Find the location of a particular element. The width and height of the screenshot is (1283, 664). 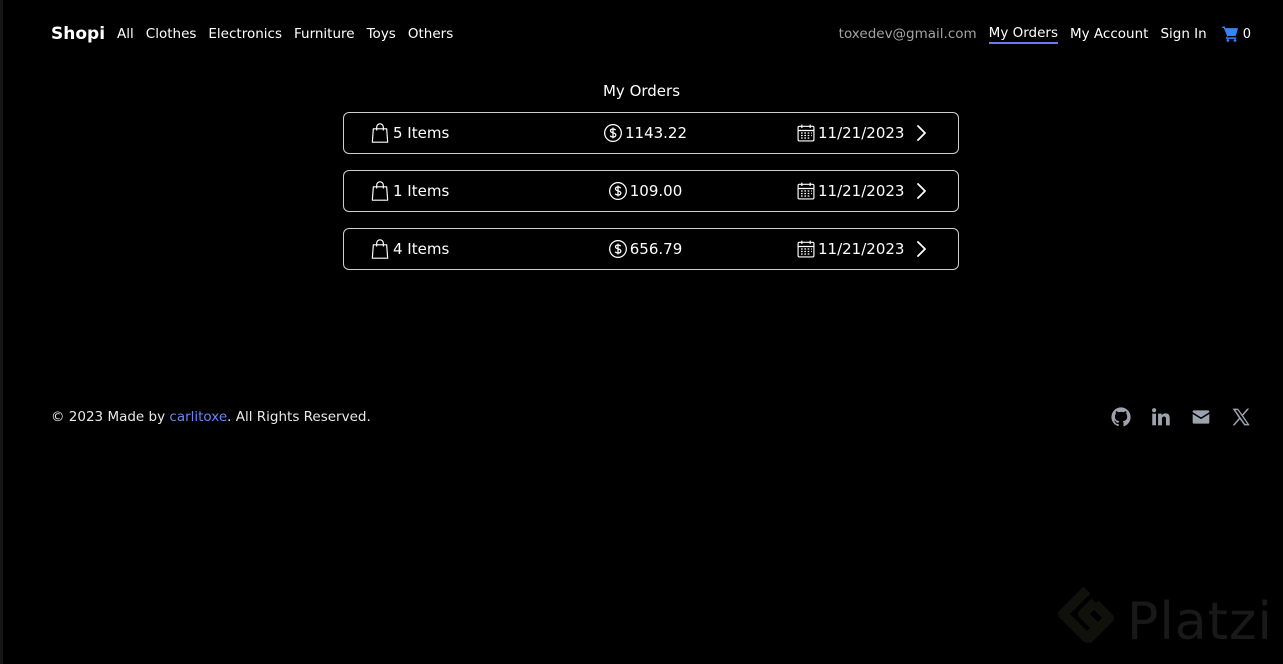

github-icon is located at coordinates (1121, 417).